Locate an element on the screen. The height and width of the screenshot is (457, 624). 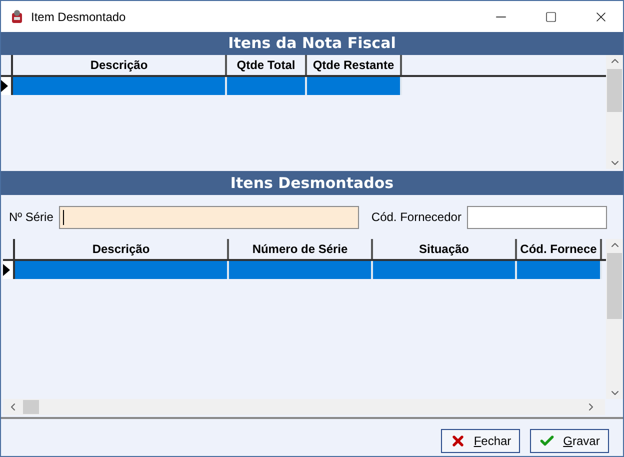
column-header: Situação is located at coordinates (445, 249).